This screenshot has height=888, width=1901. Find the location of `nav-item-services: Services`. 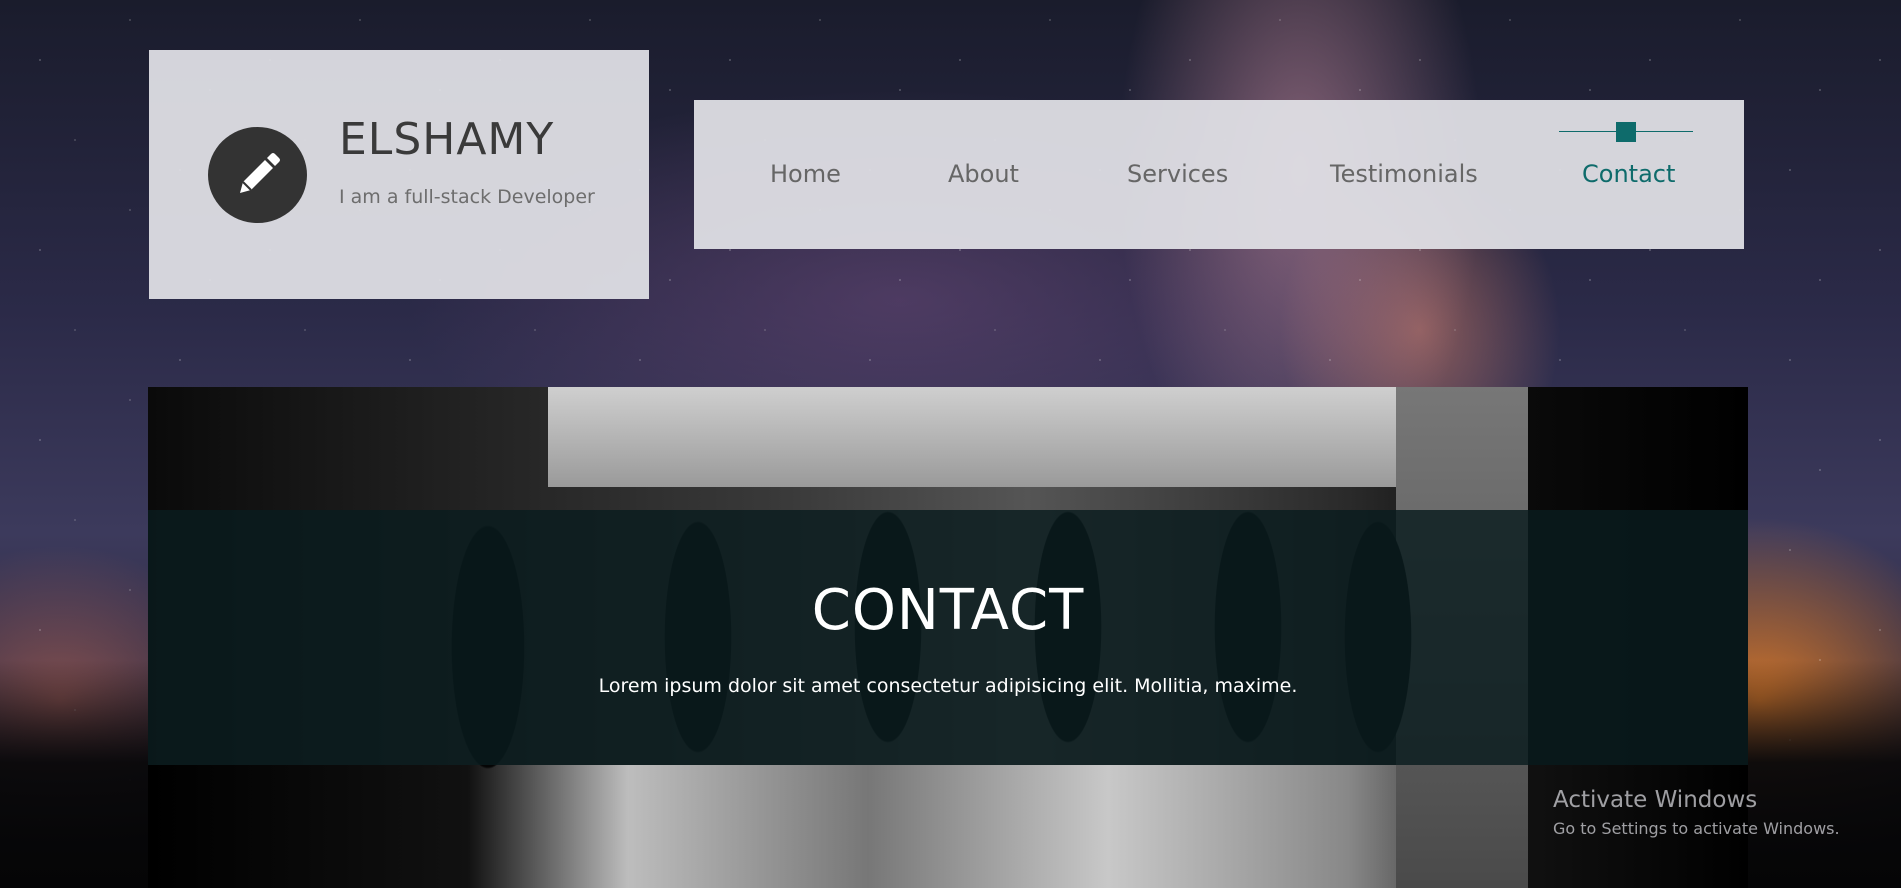

nav-item-services: Services is located at coordinates (1177, 174).